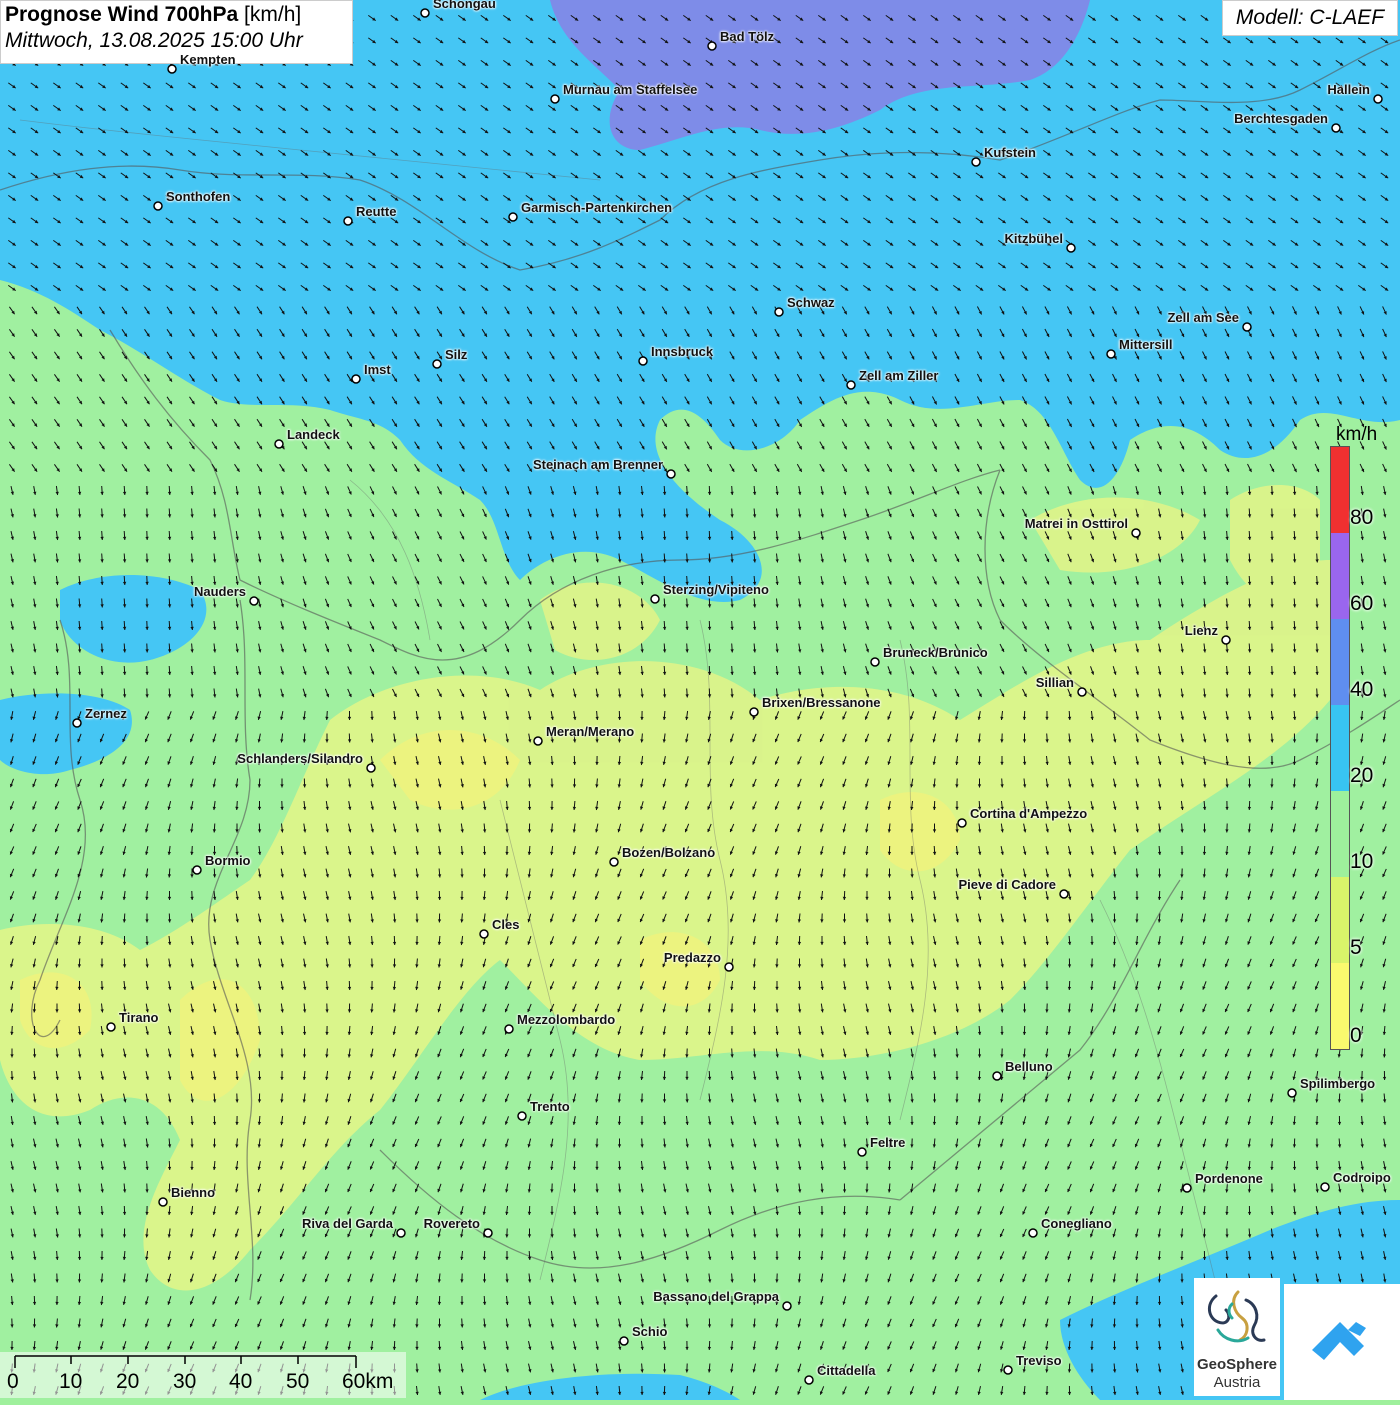  What do you see at coordinates (1356, 1036) in the screenshot?
I see `legend-label: 0` at bounding box center [1356, 1036].